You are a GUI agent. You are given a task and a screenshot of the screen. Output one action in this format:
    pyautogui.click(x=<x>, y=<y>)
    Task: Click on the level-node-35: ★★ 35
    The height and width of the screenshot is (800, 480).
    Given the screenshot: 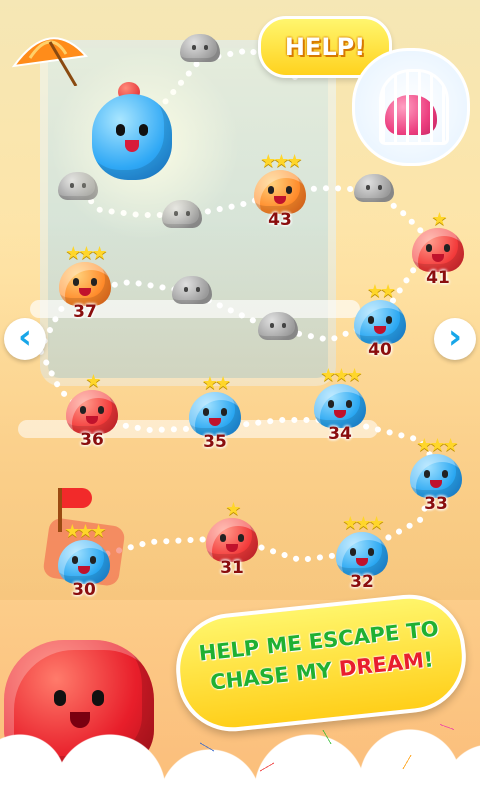 What is the action you would take?
    pyautogui.click(x=215, y=412)
    